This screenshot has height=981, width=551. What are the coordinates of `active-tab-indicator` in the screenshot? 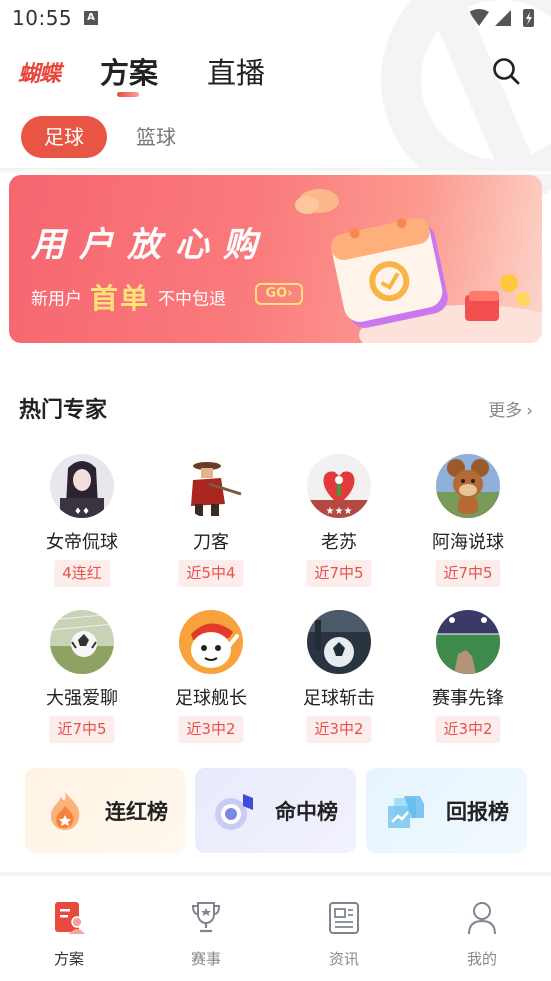 It's located at (128, 94).